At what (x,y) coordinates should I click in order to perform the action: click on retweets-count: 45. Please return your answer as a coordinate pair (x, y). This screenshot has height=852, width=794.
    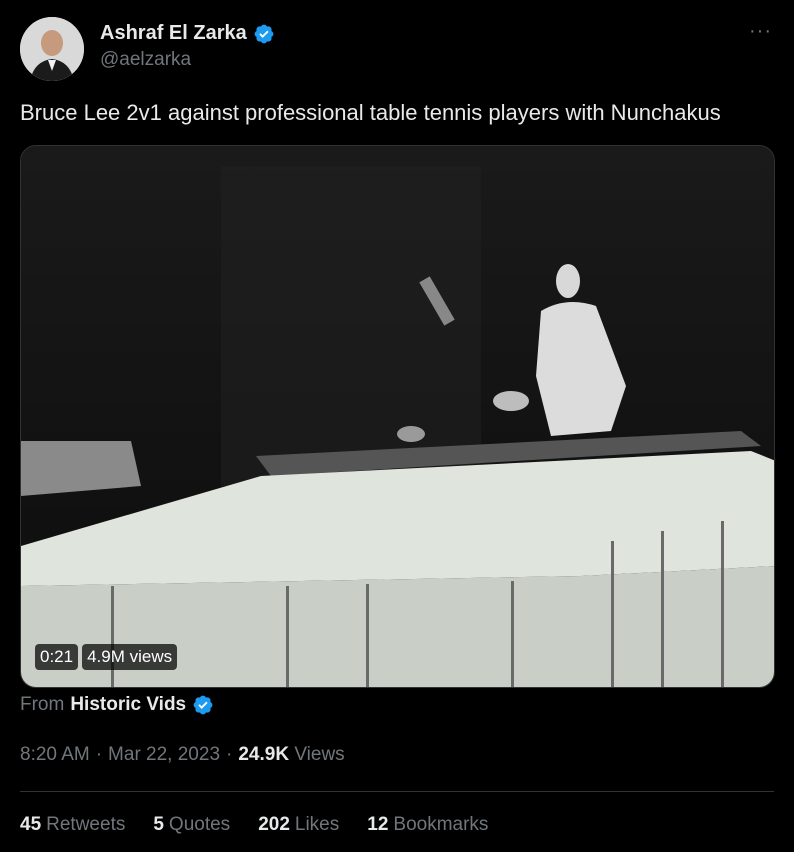
    Looking at the image, I should click on (31, 824).